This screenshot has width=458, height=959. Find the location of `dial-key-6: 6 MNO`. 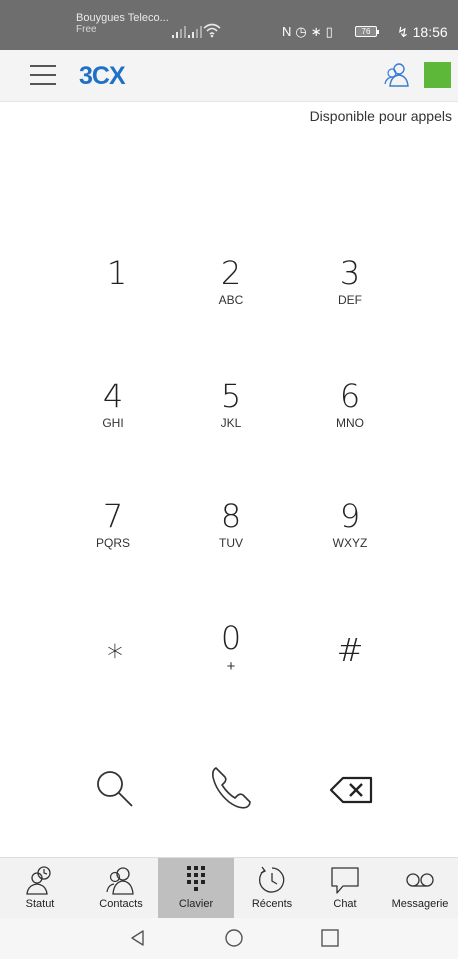

dial-key-6: 6 MNO is located at coordinates (350, 423).